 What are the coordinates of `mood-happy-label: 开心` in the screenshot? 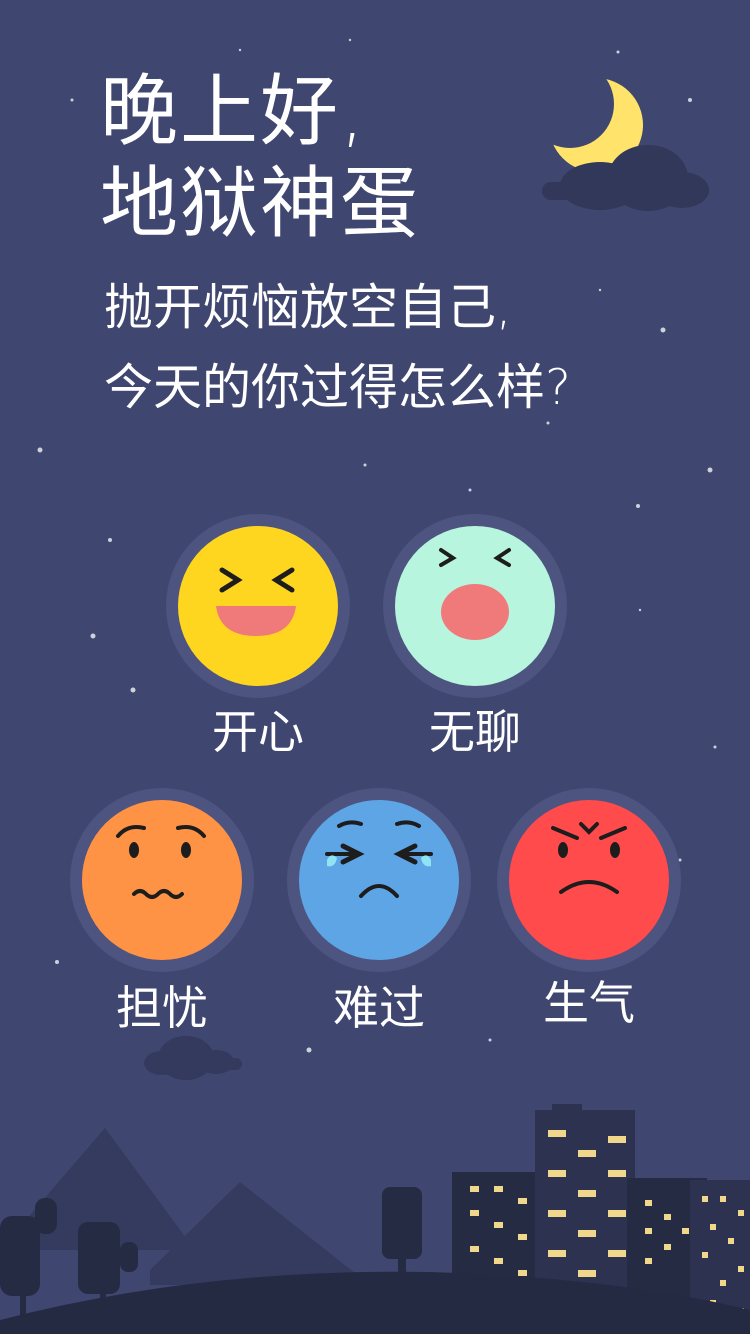 It's located at (258, 732).